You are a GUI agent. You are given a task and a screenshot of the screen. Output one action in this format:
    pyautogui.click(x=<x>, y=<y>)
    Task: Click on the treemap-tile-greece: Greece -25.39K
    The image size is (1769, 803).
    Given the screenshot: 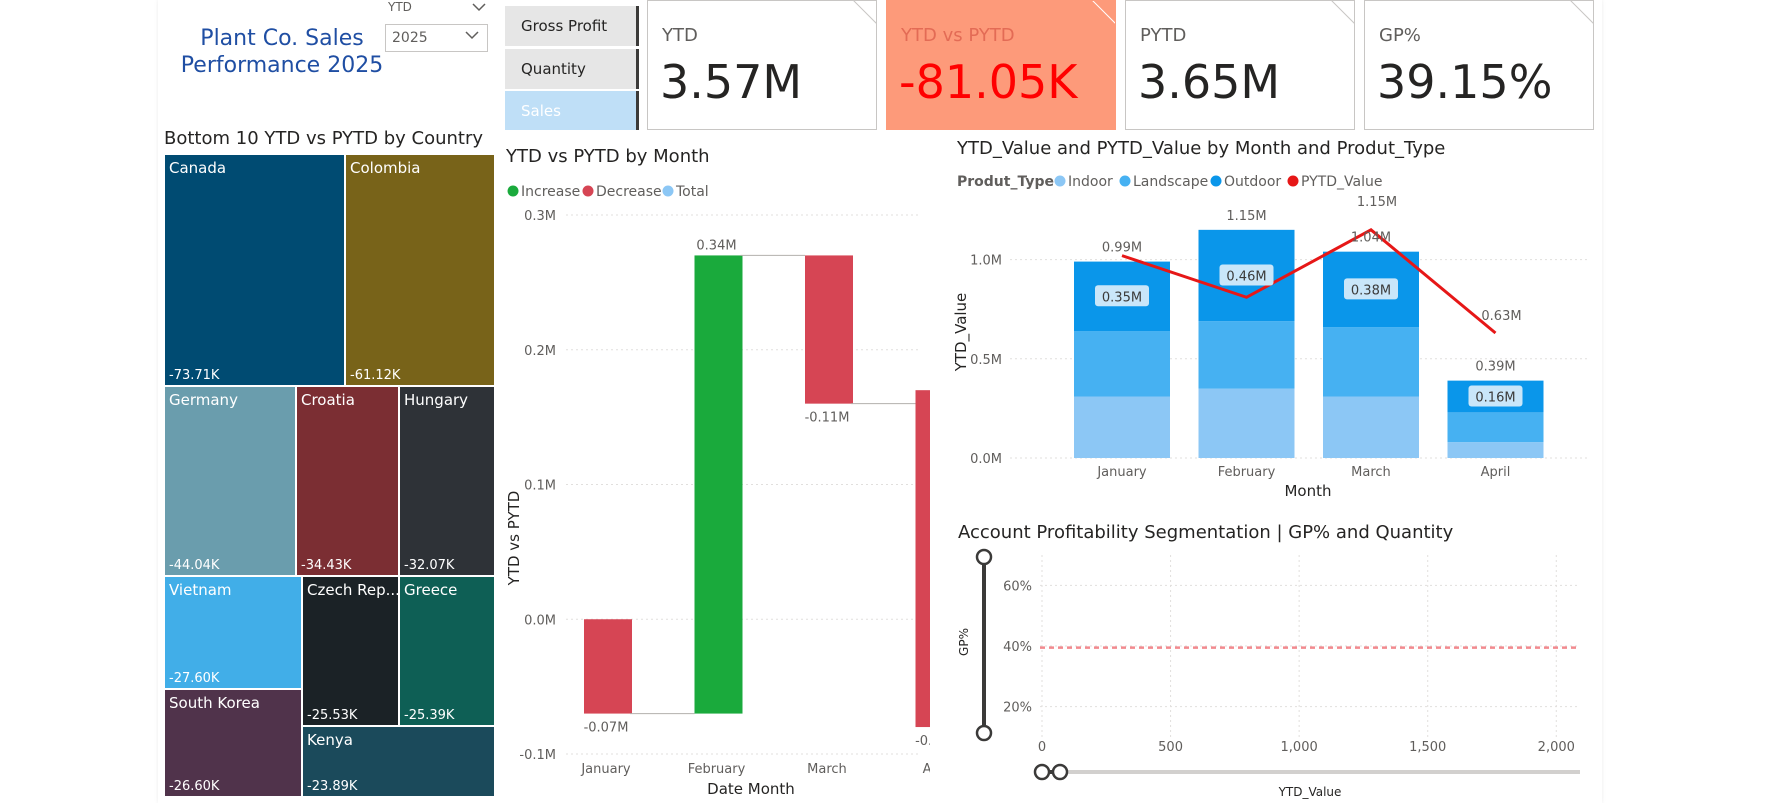 What is the action you would take?
    pyautogui.click(x=447, y=651)
    